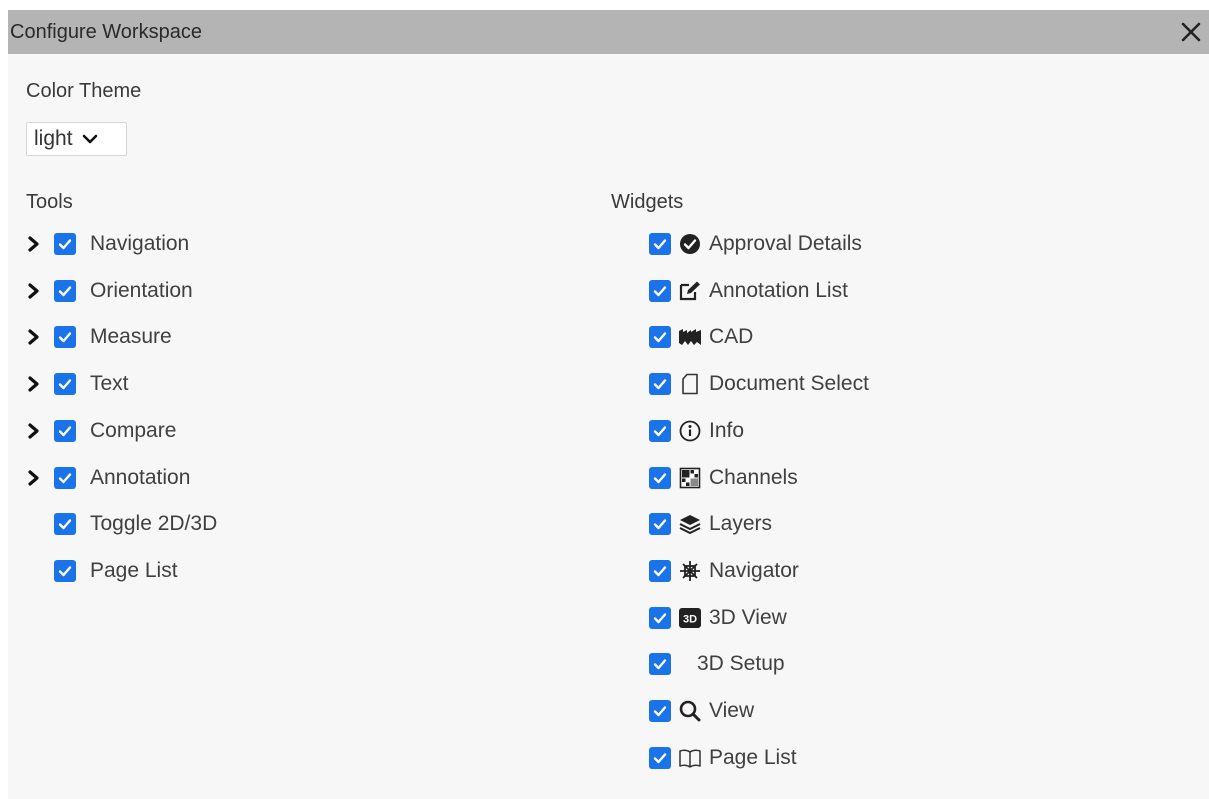 The height and width of the screenshot is (799, 1209). What do you see at coordinates (690, 384) in the screenshot?
I see `document-icon` at bounding box center [690, 384].